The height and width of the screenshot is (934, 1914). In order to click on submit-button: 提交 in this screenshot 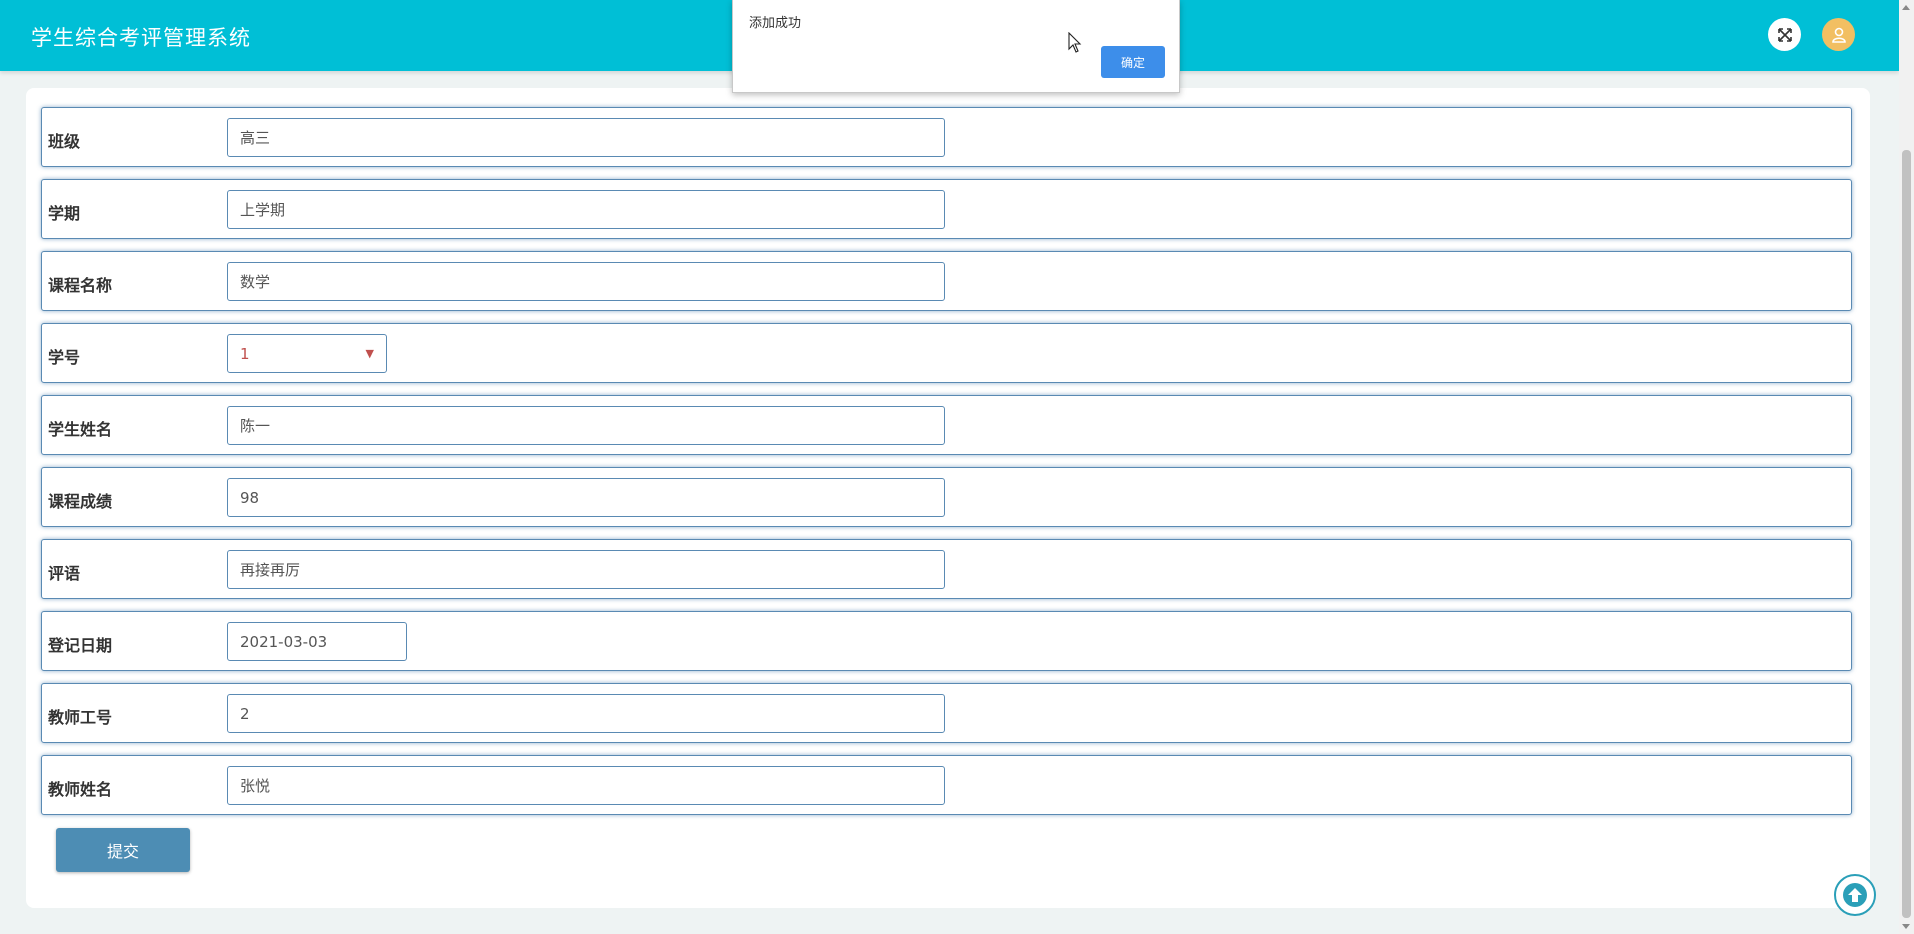, I will do `click(123, 850)`.